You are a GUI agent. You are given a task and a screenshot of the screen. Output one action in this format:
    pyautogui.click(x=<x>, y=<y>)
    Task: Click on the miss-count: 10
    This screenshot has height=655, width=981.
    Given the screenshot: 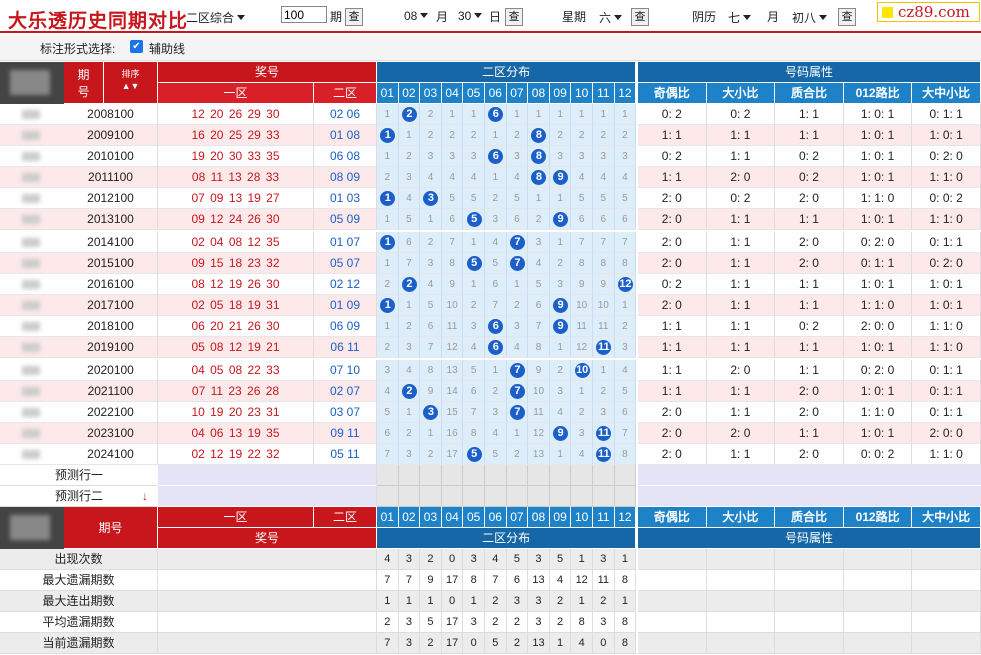 What is the action you would take?
    pyautogui.click(x=452, y=305)
    